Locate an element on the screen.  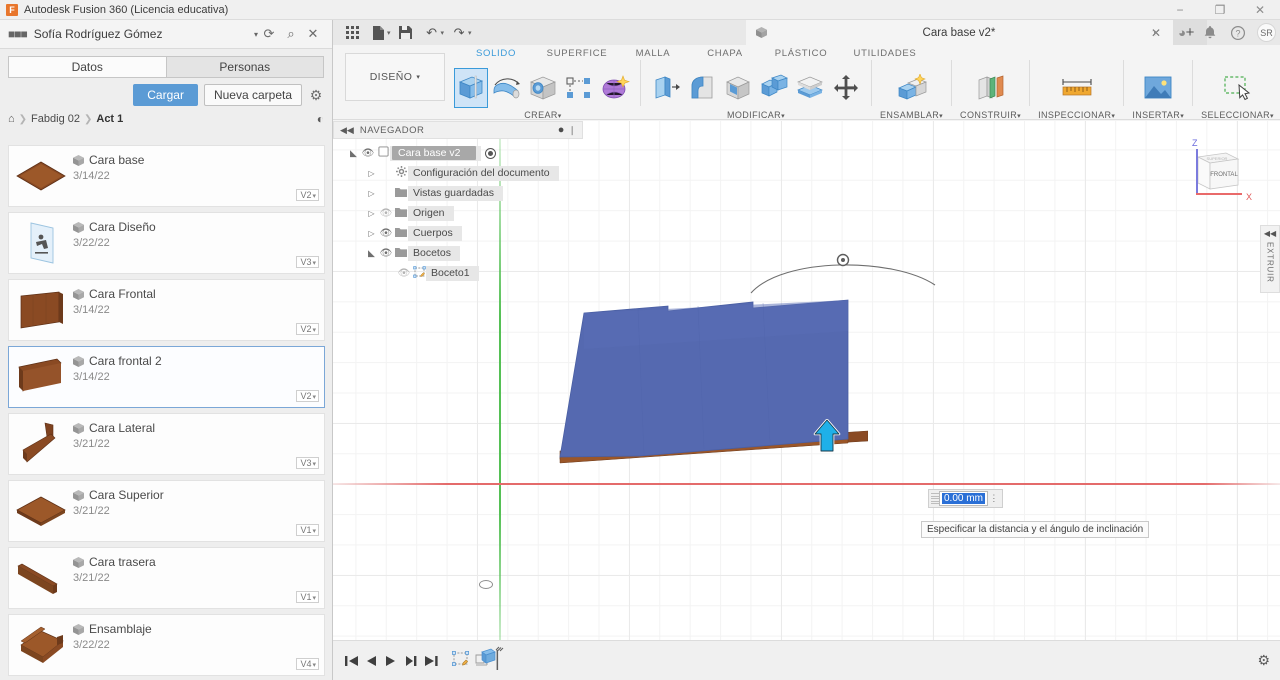
close-button: ✕ is located at coordinates (1260, 10).